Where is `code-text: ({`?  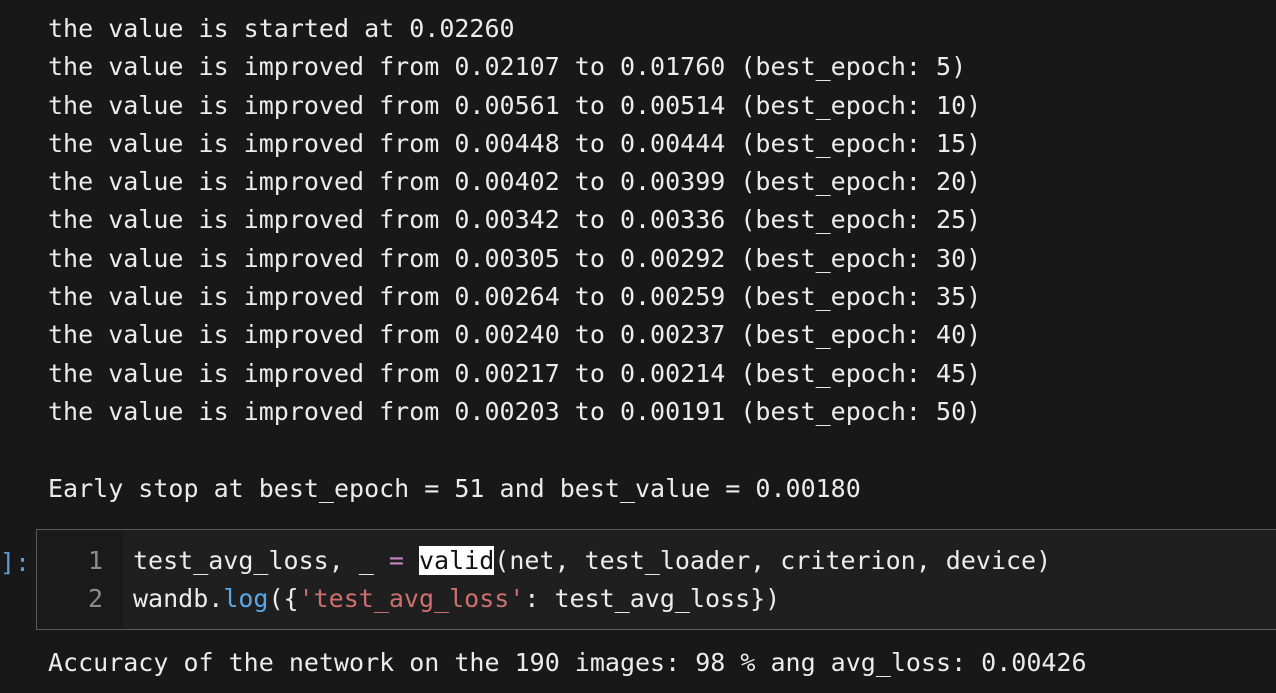 code-text: ({ is located at coordinates (283, 598).